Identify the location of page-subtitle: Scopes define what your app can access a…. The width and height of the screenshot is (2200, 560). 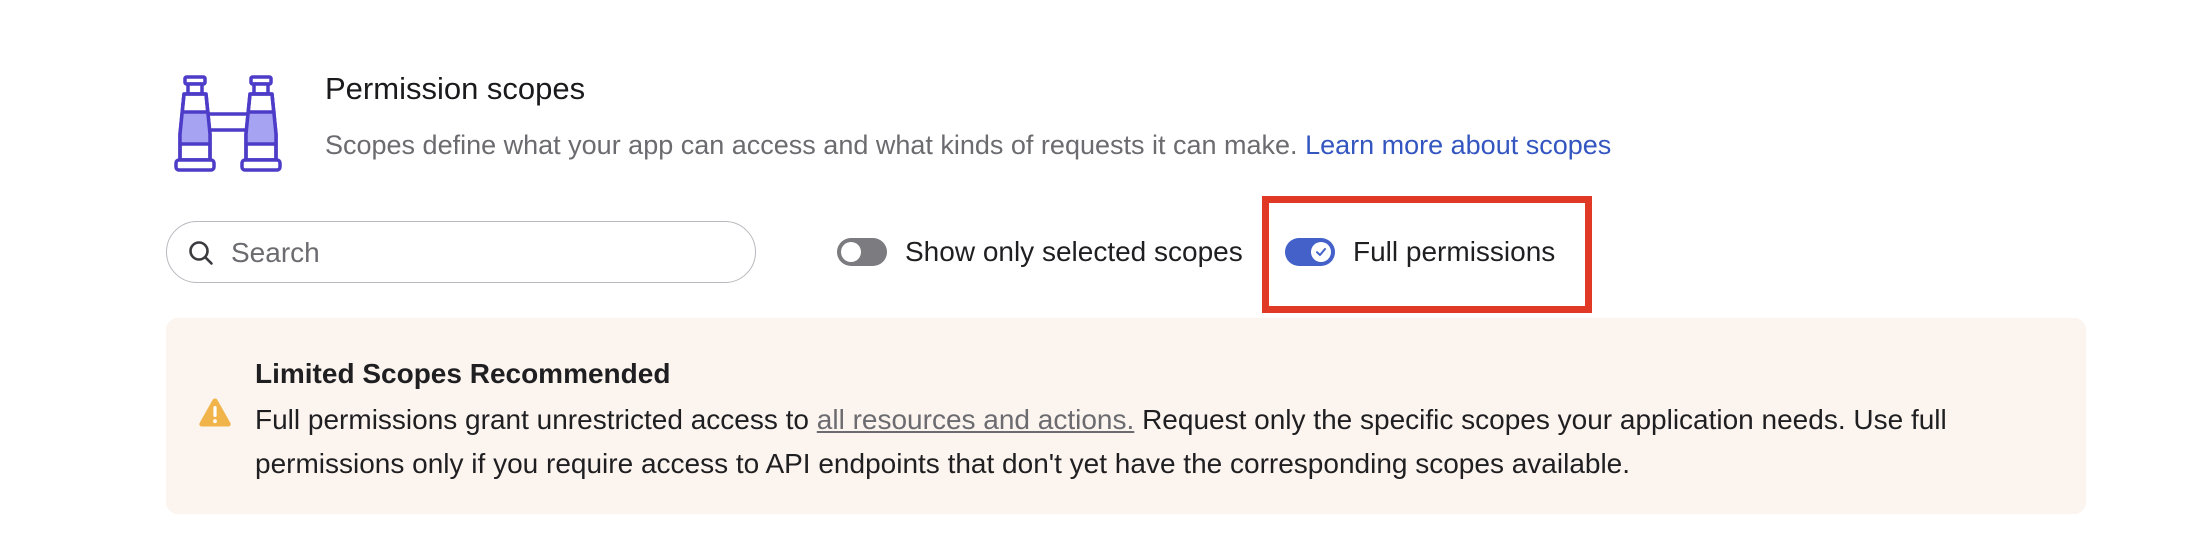
(1175, 145).